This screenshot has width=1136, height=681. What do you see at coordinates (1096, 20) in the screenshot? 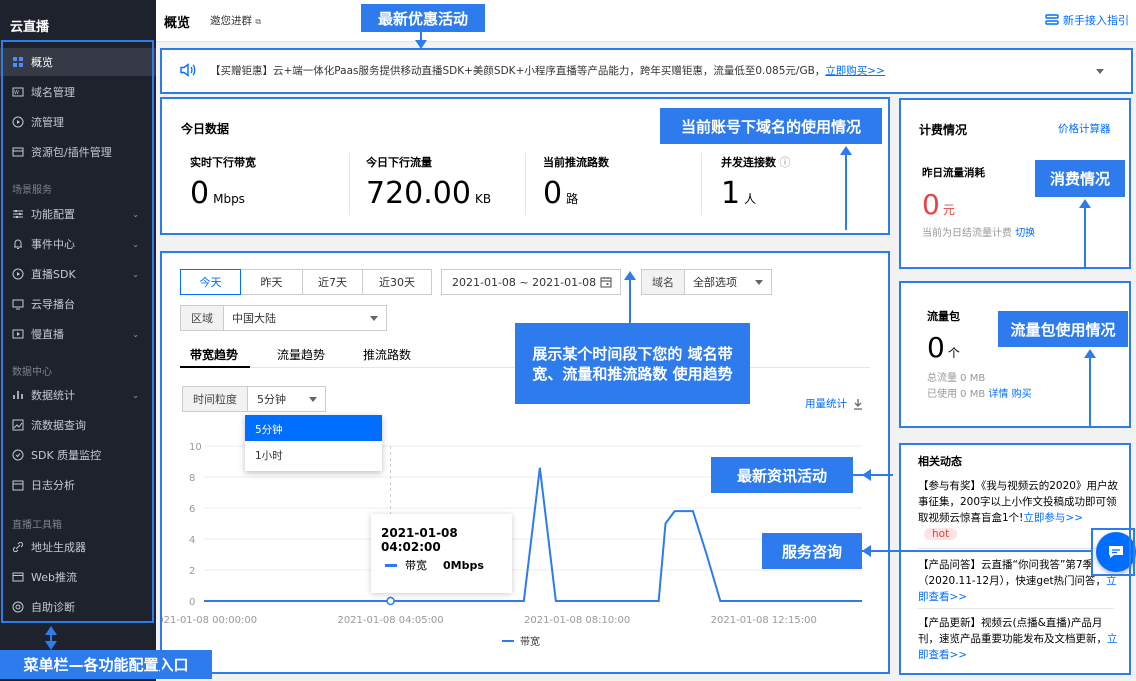
I see `guide-label: 新手接入指引` at bounding box center [1096, 20].